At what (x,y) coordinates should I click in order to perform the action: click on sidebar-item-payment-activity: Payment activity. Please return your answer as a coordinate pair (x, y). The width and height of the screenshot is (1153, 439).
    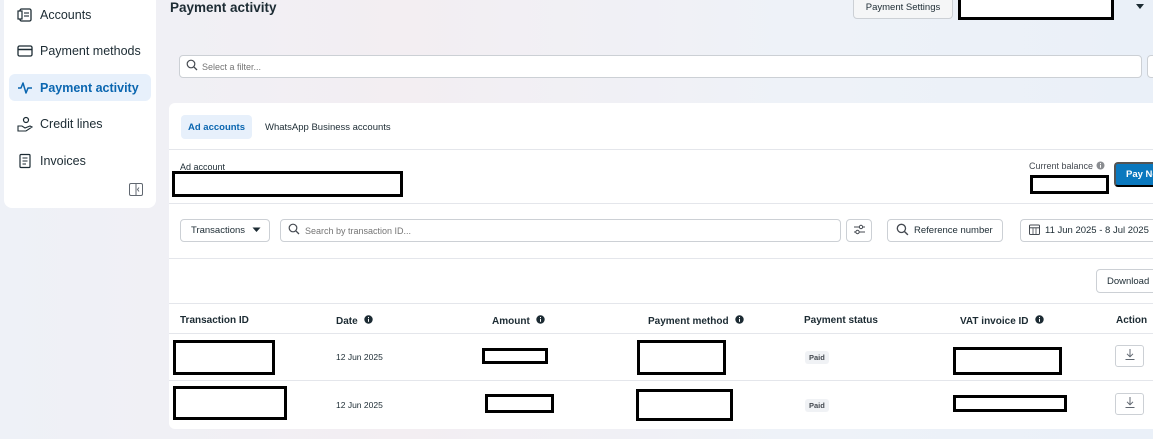
    Looking at the image, I should click on (80, 87).